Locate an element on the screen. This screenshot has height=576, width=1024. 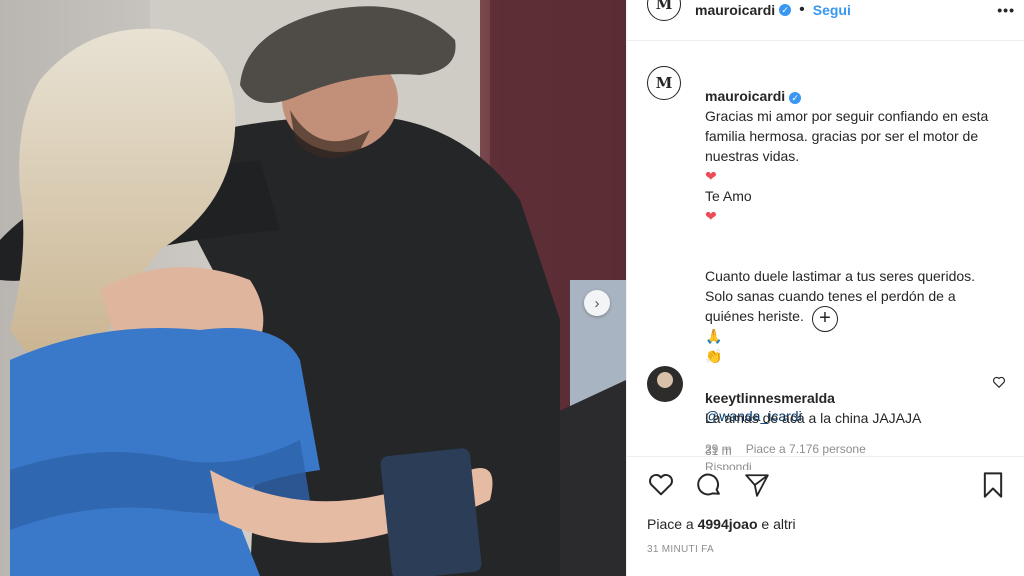
likes-username: 4994joao is located at coordinates (728, 524).